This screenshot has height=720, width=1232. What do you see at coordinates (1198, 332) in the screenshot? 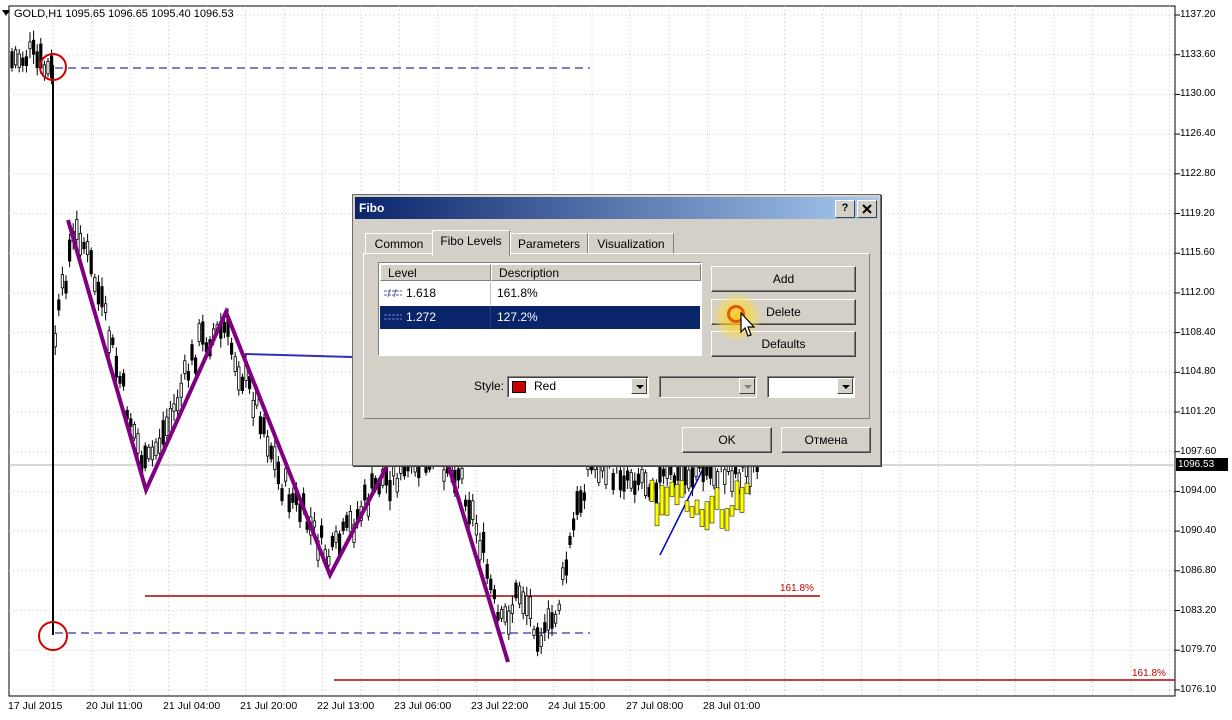
I see `price-tick-label: 1108.40` at bounding box center [1198, 332].